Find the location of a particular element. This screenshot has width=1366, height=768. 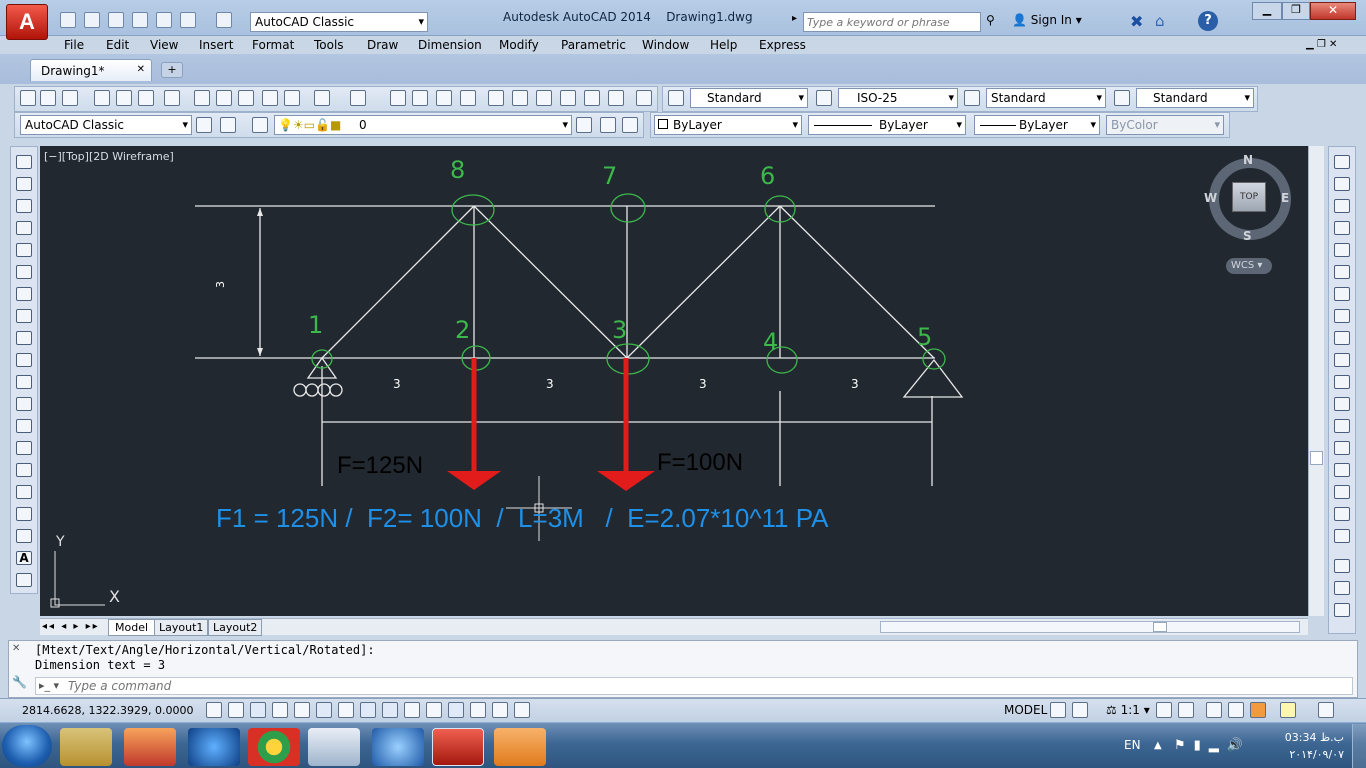

3d-dwf-icon is located at coordinates (172, 98).